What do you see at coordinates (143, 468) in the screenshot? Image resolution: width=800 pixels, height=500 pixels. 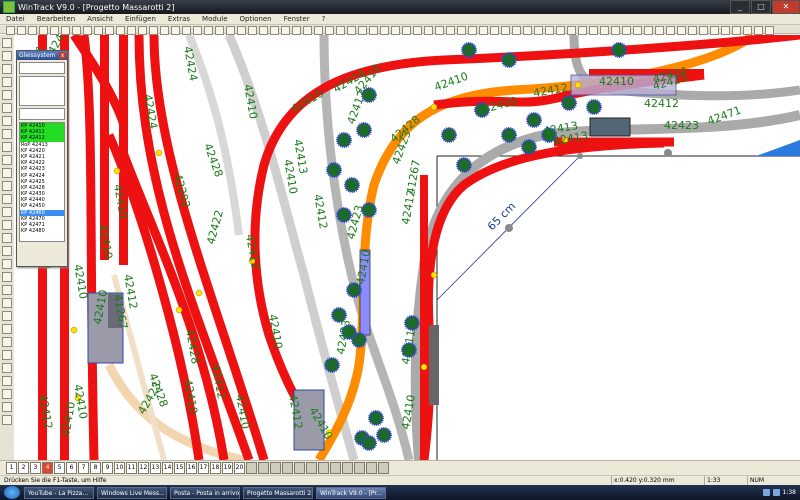 I see `layer-button: 12` at bounding box center [143, 468].